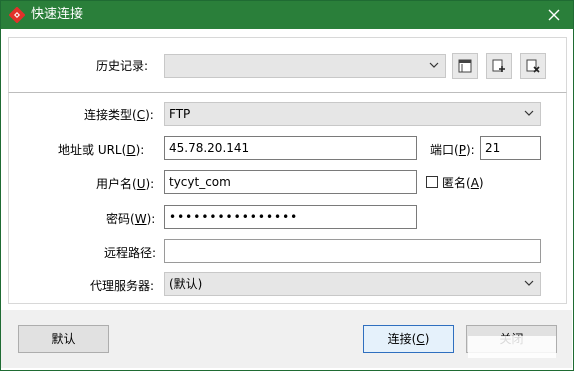  Describe the element at coordinates (352, 114) in the screenshot. I see `connection-type-dropdown: FTP` at that location.